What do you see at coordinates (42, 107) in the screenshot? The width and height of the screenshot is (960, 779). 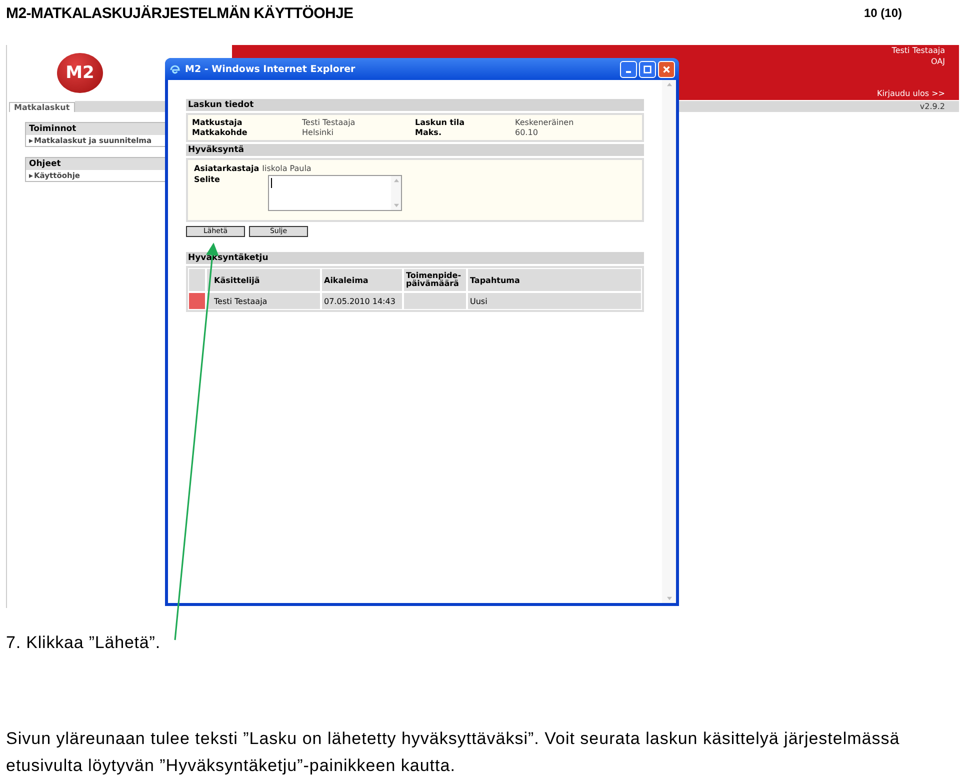 I see `nav-tab: Matkalaskut` at bounding box center [42, 107].